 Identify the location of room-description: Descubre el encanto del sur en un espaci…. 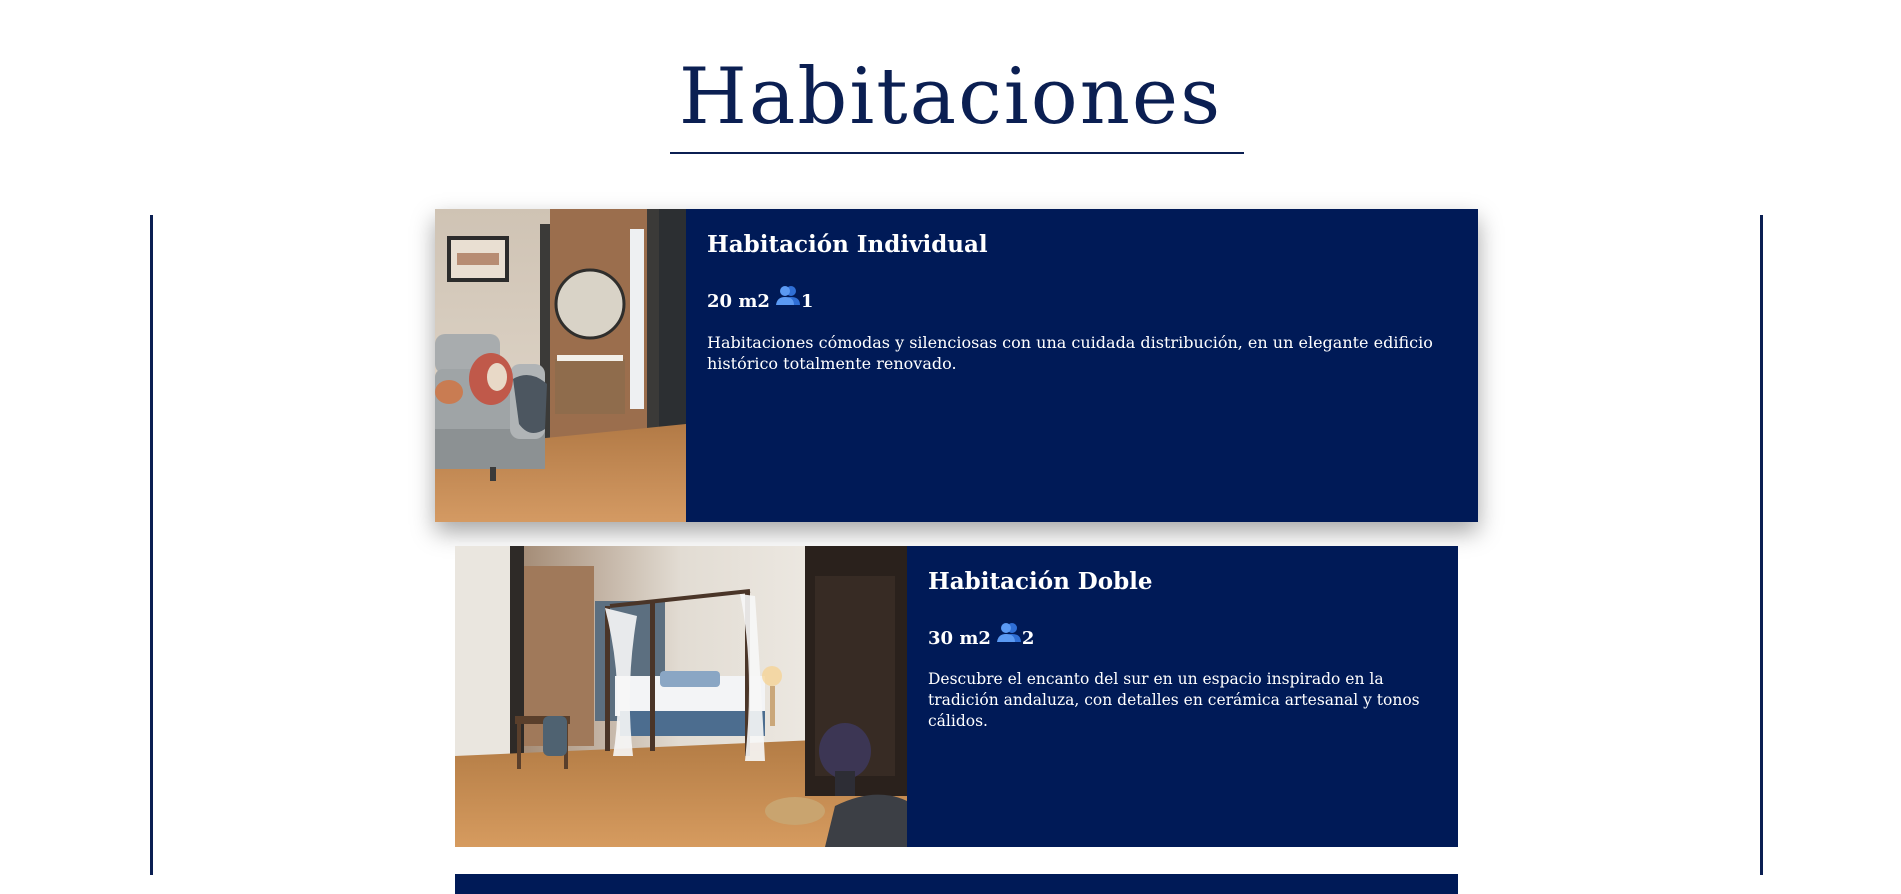
(1174, 699).